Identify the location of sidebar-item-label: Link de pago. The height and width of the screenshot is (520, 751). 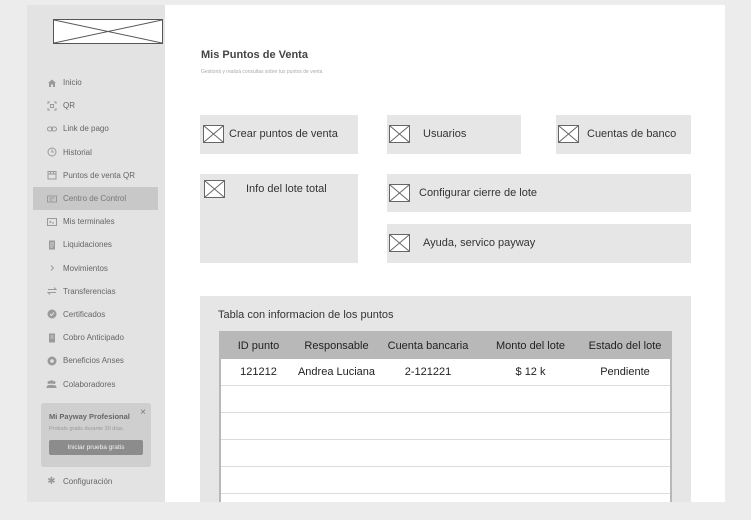
(86, 129).